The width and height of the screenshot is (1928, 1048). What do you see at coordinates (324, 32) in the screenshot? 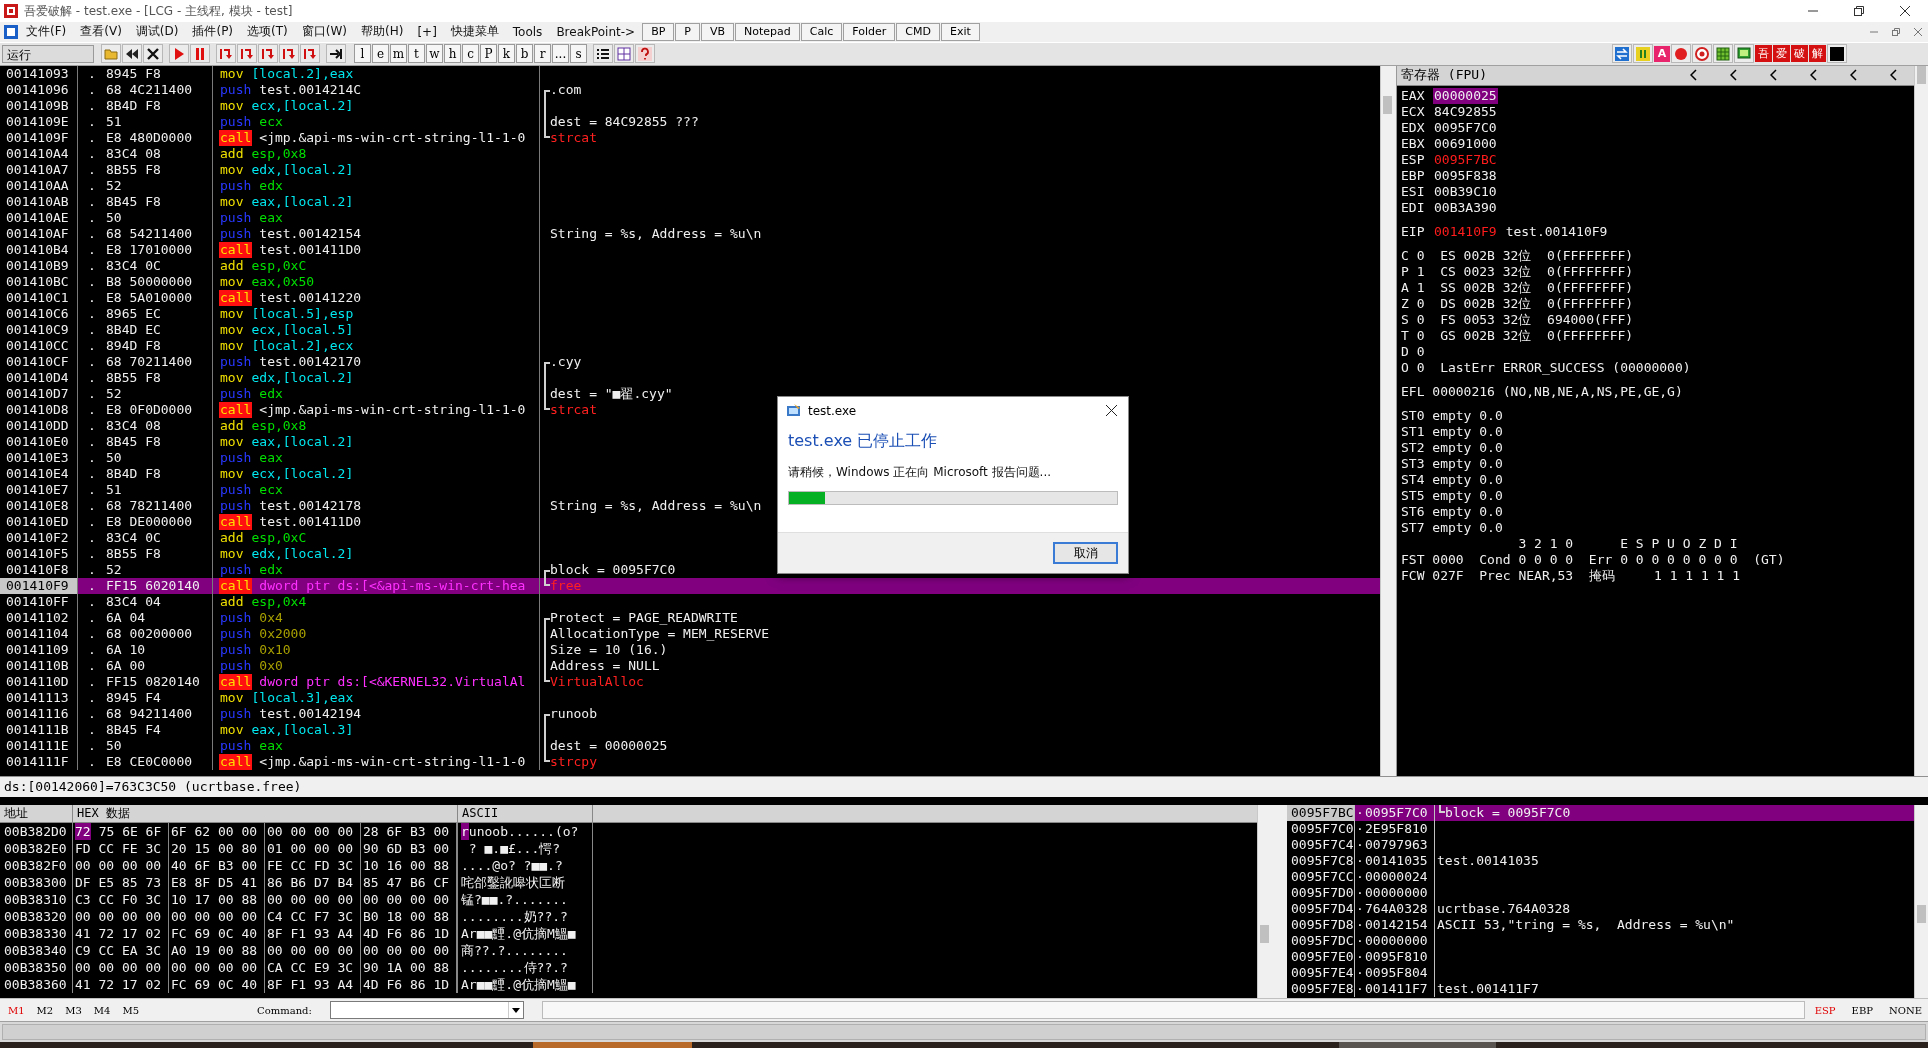
I see `menu-item: 窗口(W)` at bounding box center [324, 32].